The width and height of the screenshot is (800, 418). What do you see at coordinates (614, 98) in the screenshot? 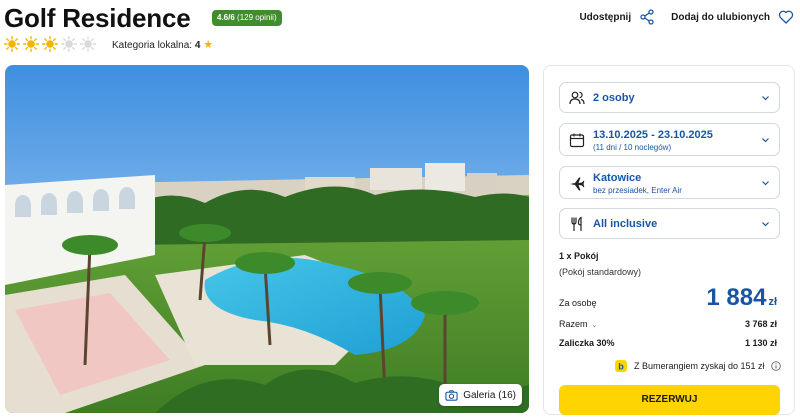
I see `persons-value: 2 osoby` at bounding box center [614, 98].